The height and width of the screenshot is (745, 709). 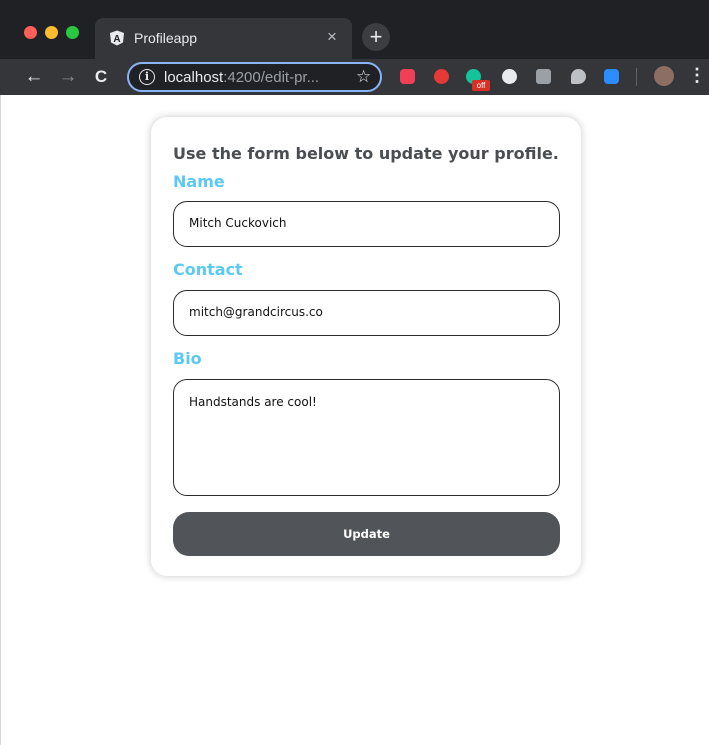 I want to click on tab-close-icon: ×, so click(x=332, y=37).